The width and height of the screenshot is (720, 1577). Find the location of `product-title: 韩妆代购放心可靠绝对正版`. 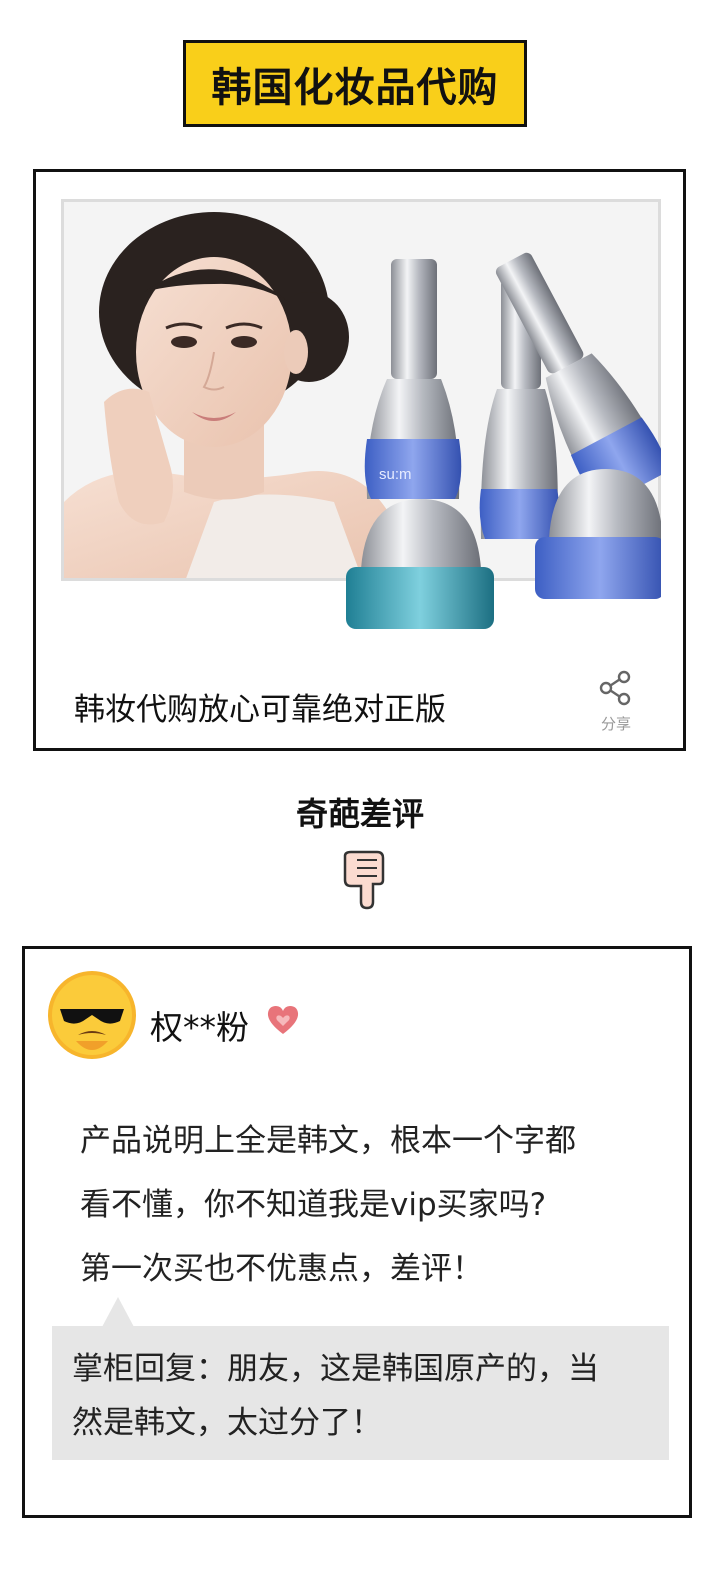

product-title: 韩妆代购放心可靠绝对正版 is located at coordinates (260, 706).